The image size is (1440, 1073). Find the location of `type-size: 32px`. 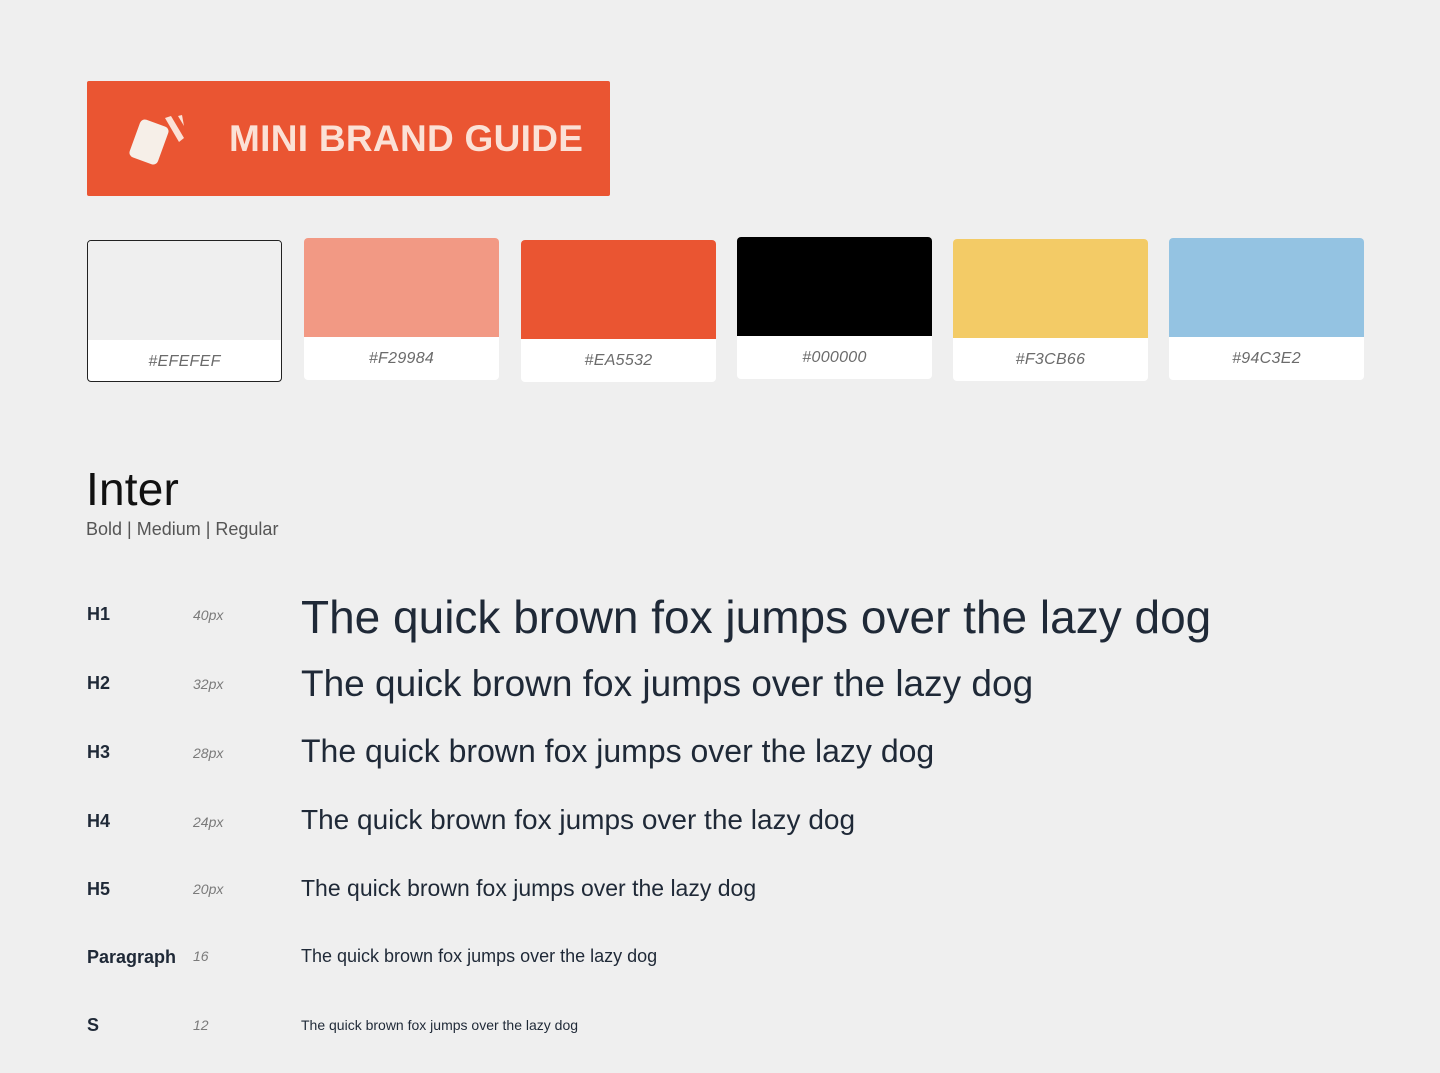

type-size: 32px is located at coordinates (208, 684).